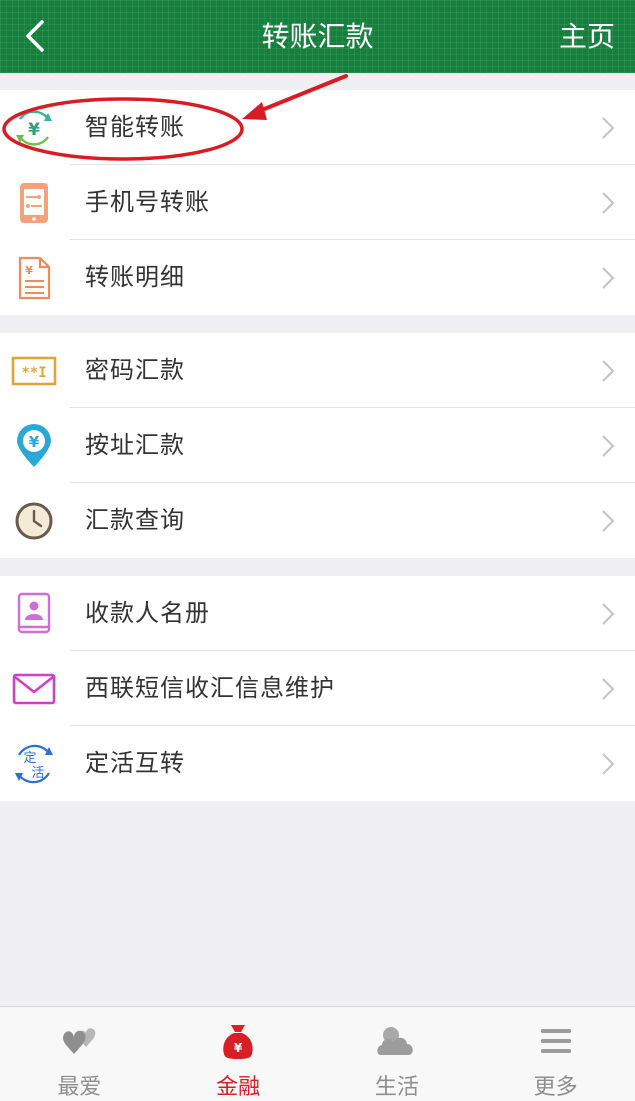  What do you see at coordinates (79, 1041) in the screenshot?
I see `hearts-icon` at bounding box center [79, 1041].